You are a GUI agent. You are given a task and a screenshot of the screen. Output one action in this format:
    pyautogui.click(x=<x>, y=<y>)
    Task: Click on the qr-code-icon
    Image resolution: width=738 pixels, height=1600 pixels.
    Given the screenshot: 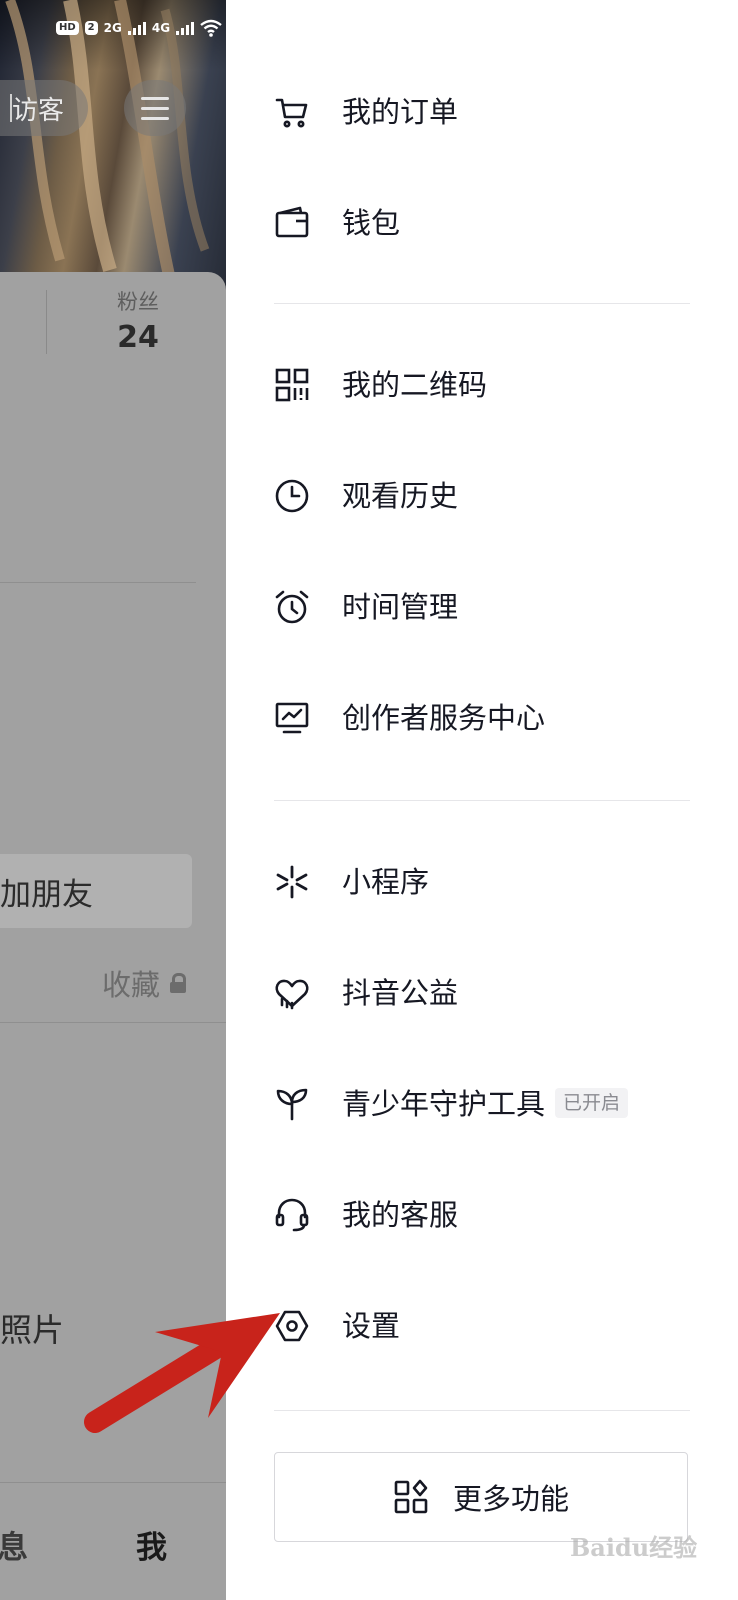 What is the action you would take?
    pyautogui.click(x=292, y=385)
    